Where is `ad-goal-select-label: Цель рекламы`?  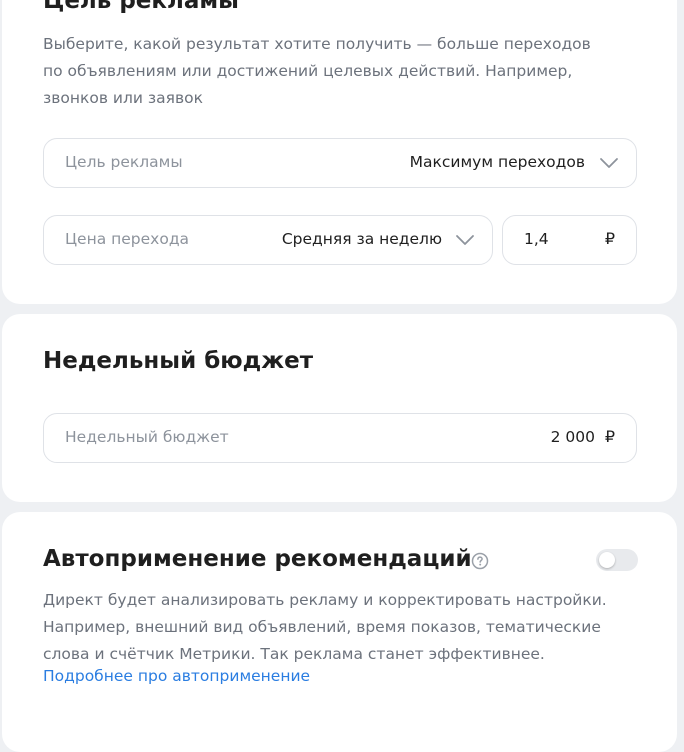 ad-goal-select-label: Цель рекламы is located at coordinates (124, 162).